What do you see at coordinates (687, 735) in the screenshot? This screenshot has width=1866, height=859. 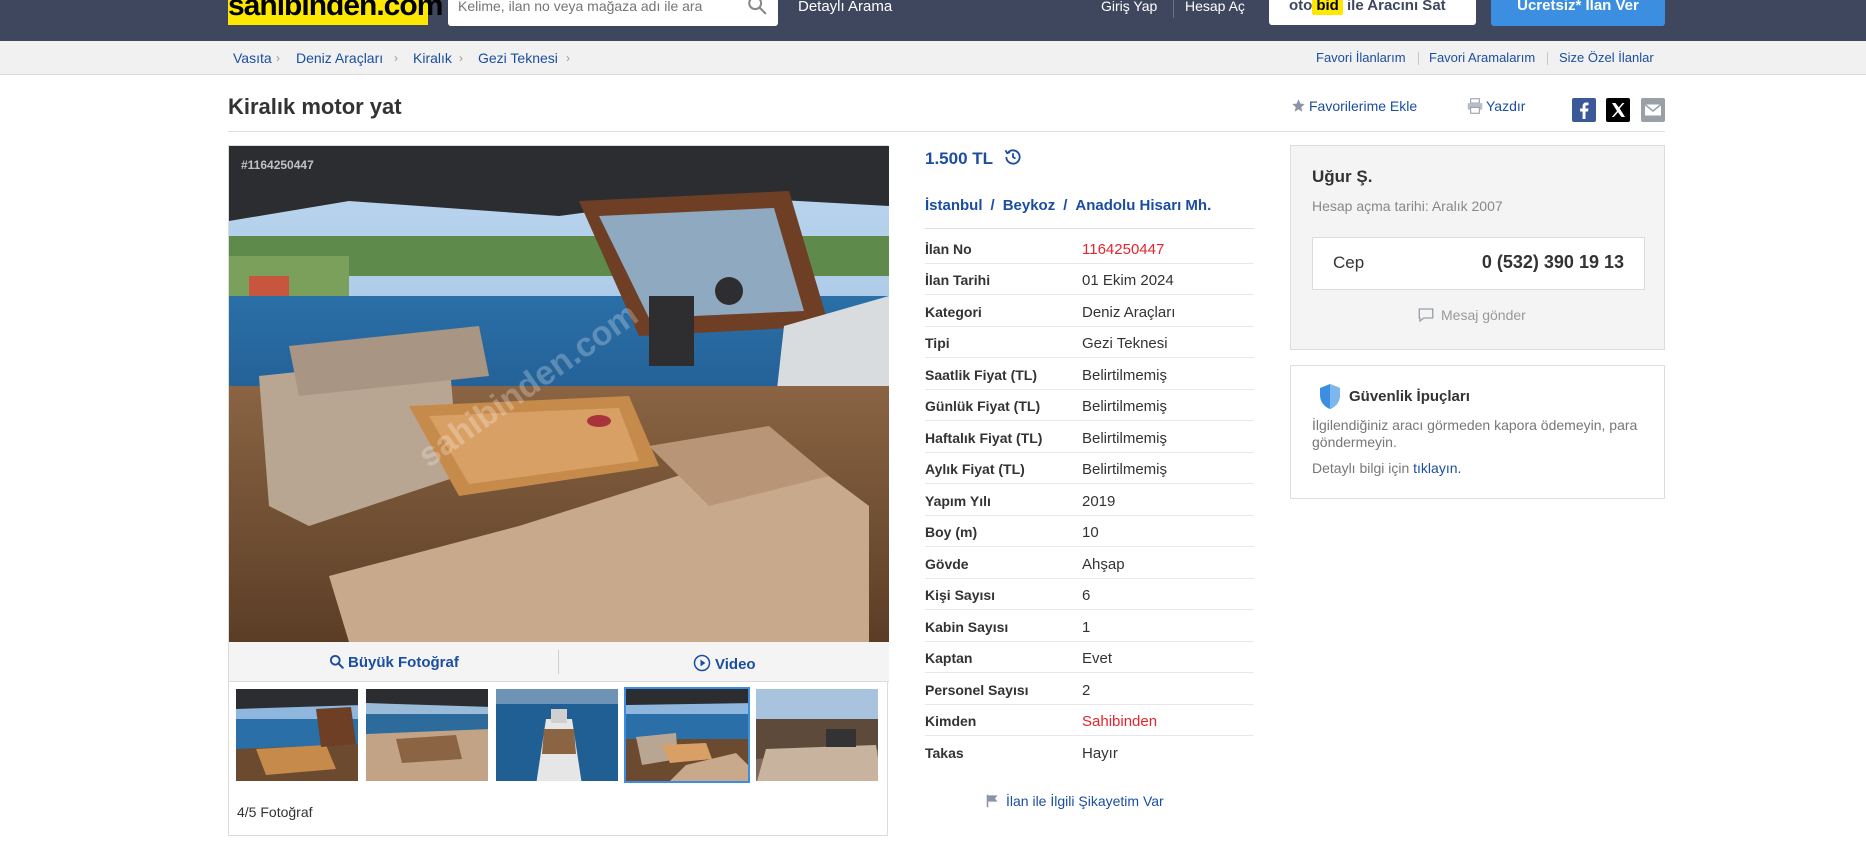 I see `thumbnail-active` at bounding box center [687, 735].